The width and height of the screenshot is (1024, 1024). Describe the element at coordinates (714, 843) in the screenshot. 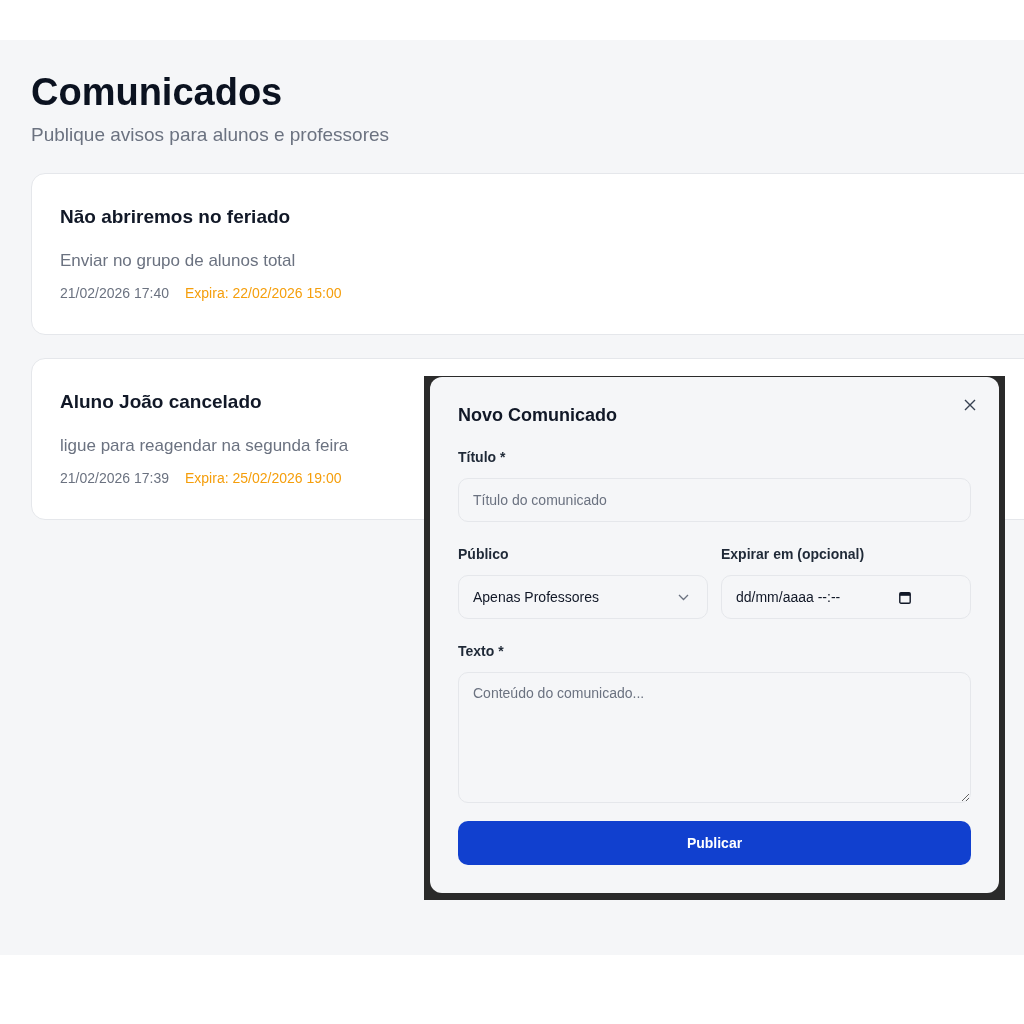

I see `publish-button: Publicar` at that location.